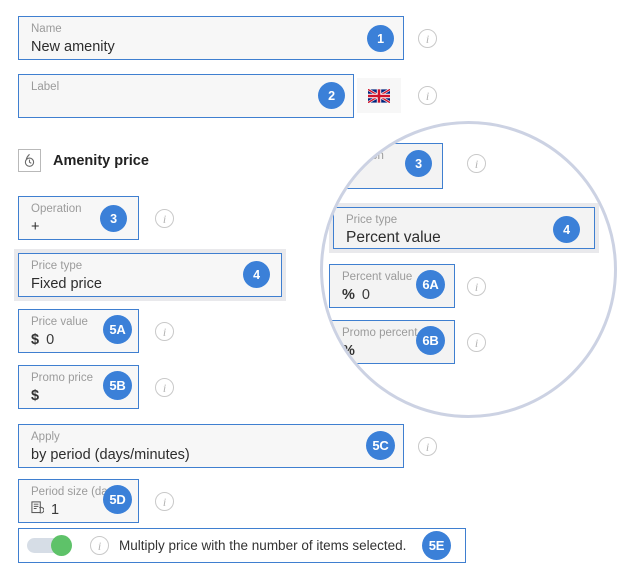  I want to click on badge-3: 3, so click(113, 218).